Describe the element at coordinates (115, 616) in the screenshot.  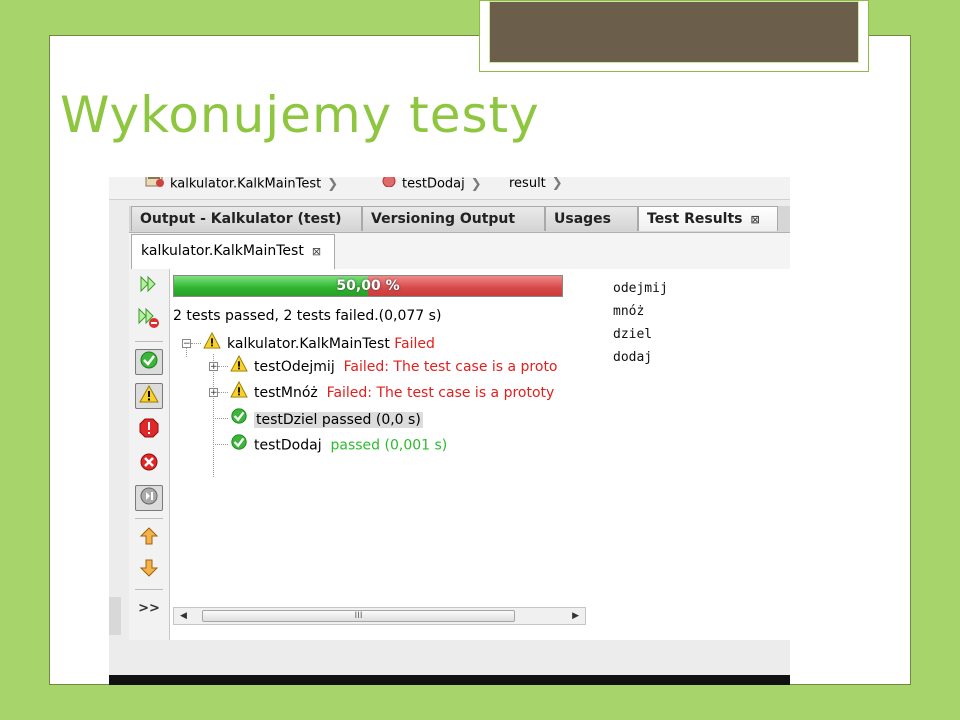
I see `side-panel-stub` at that location.